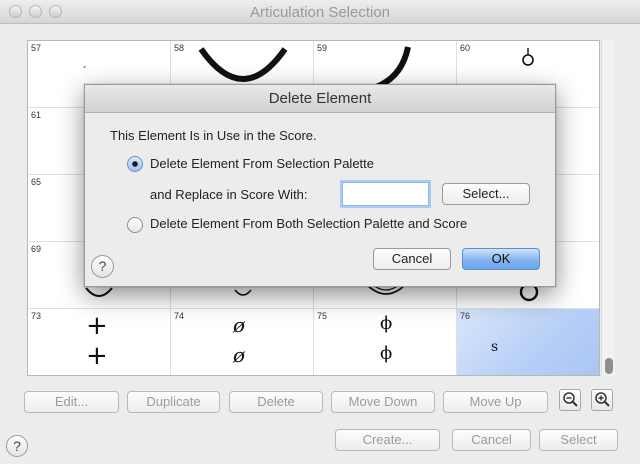  Describe the element at coordinates (322, 316) in the screenshot. I see `cell-number: 75` at that location.